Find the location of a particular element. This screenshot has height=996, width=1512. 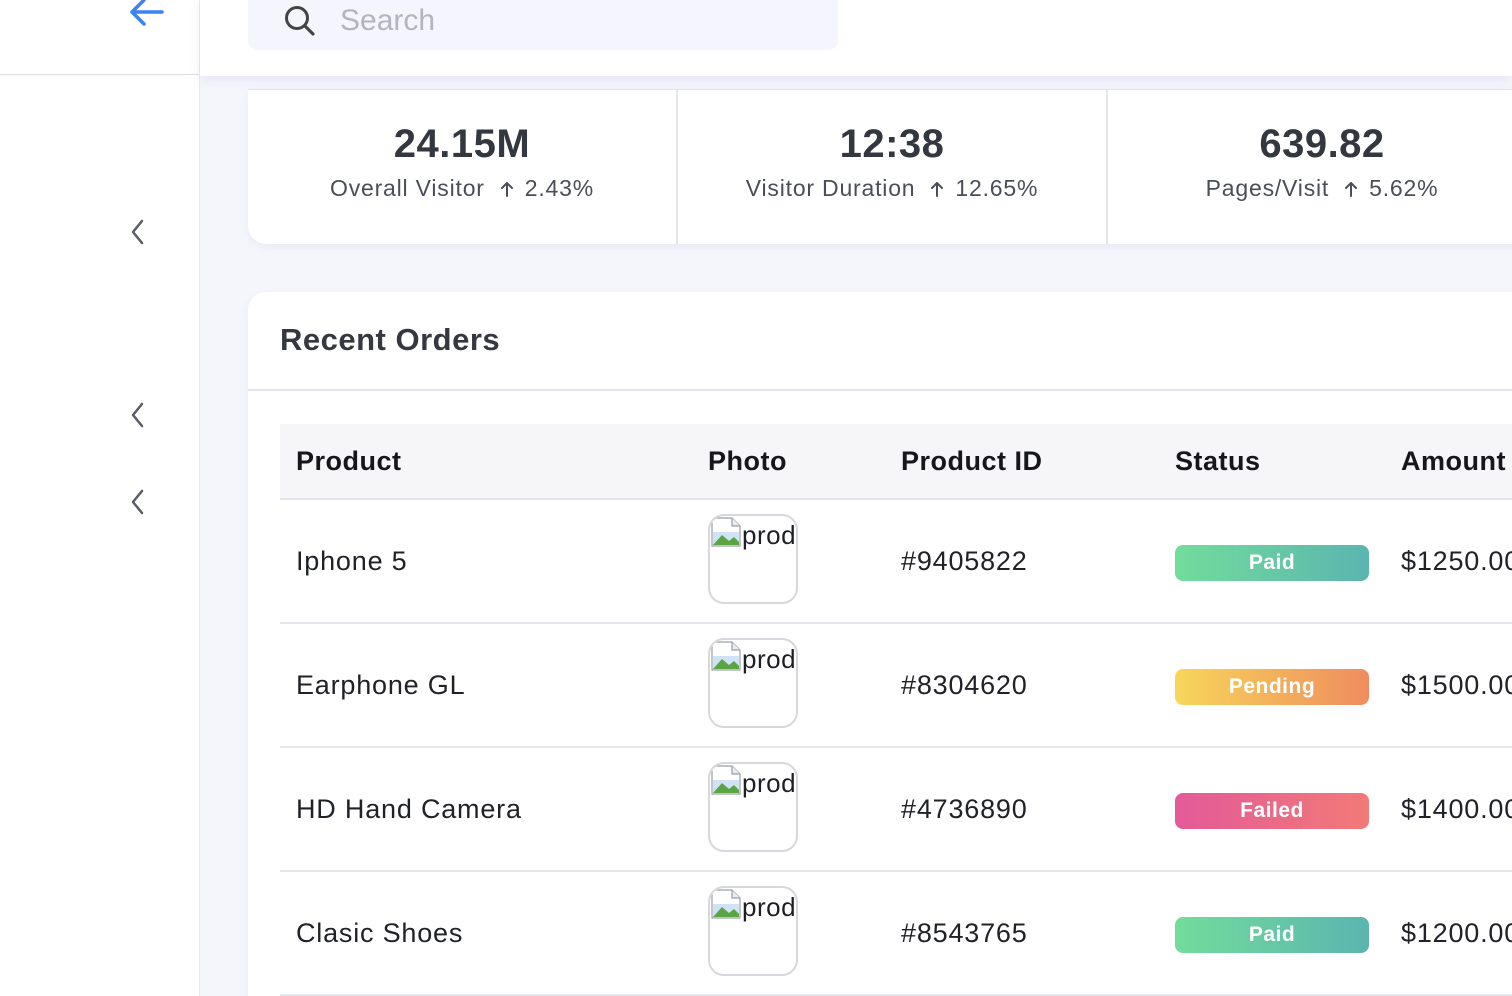

status-cell: Failed is located at coordinates (1272, 810).